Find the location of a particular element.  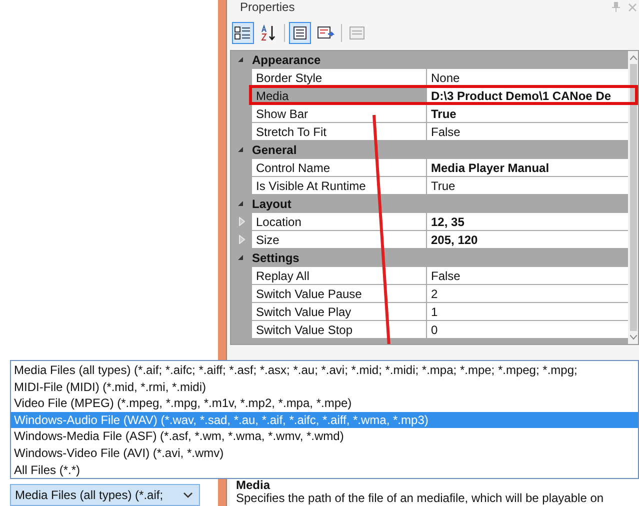

property-name: Location is located at coordinates (339, 221).